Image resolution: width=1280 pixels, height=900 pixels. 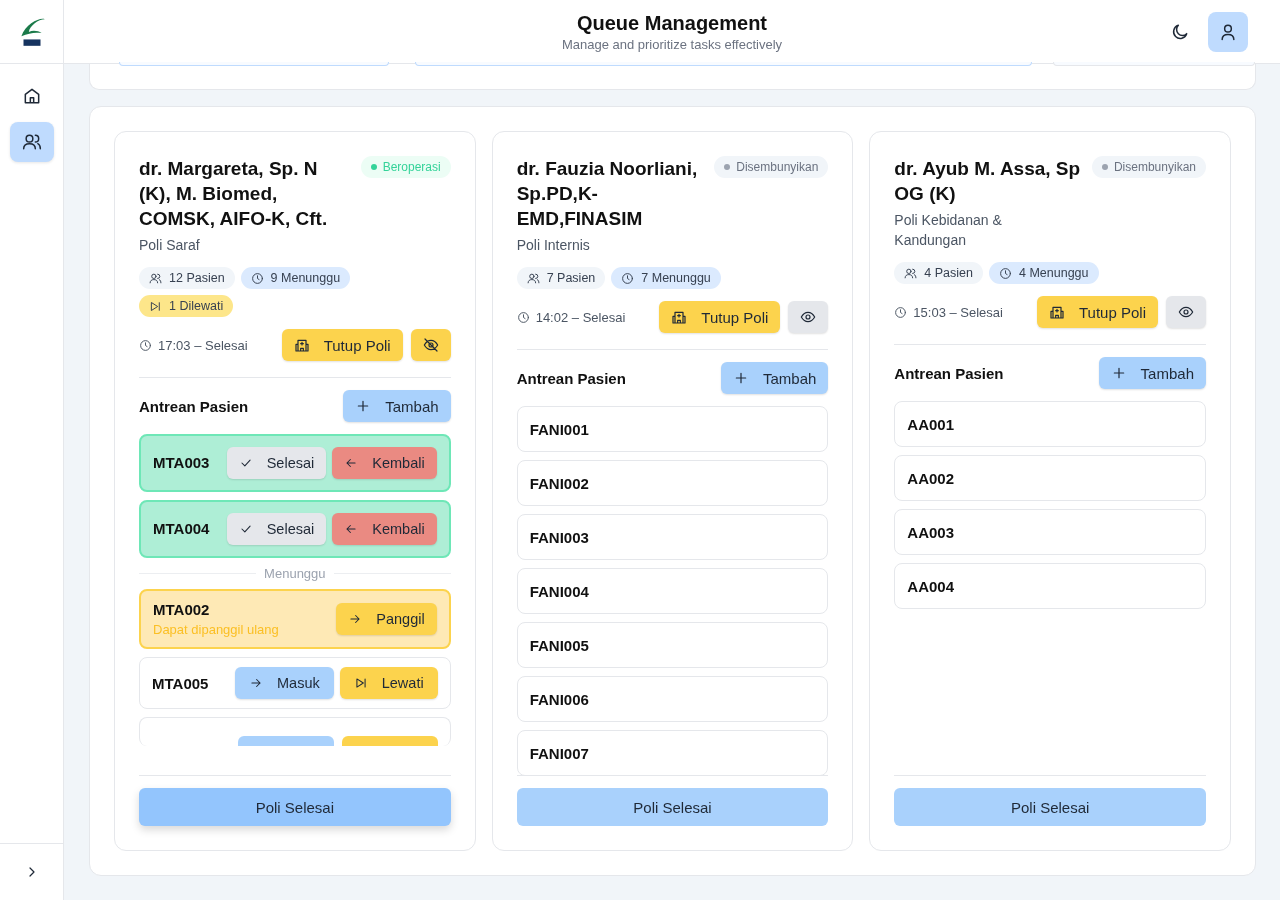 I want to click on call-button: Panggil, so click(x=386, y=619).